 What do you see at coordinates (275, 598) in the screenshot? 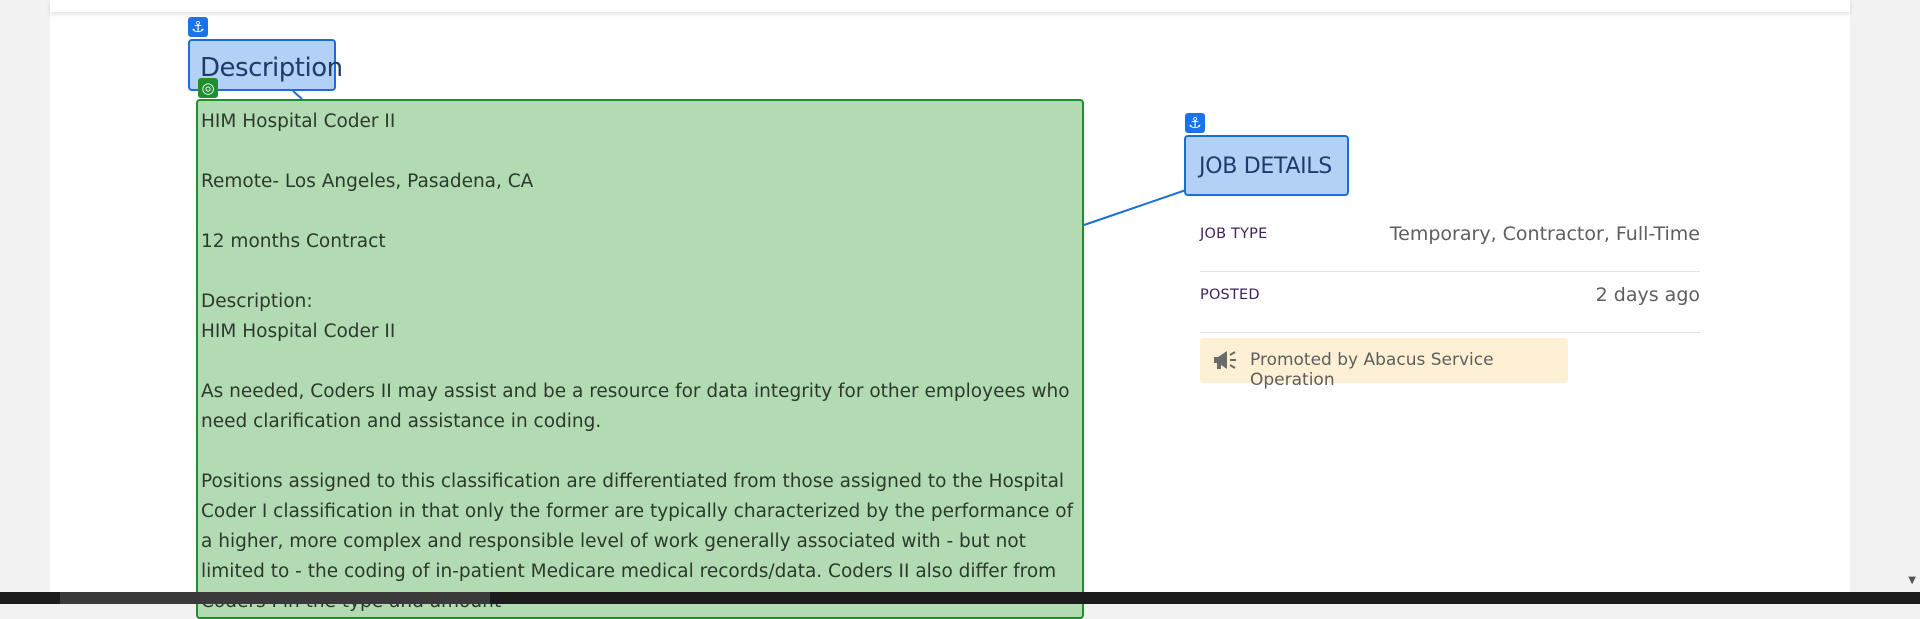
I see `taskbar-window-item` at bounding box center [275, 598].